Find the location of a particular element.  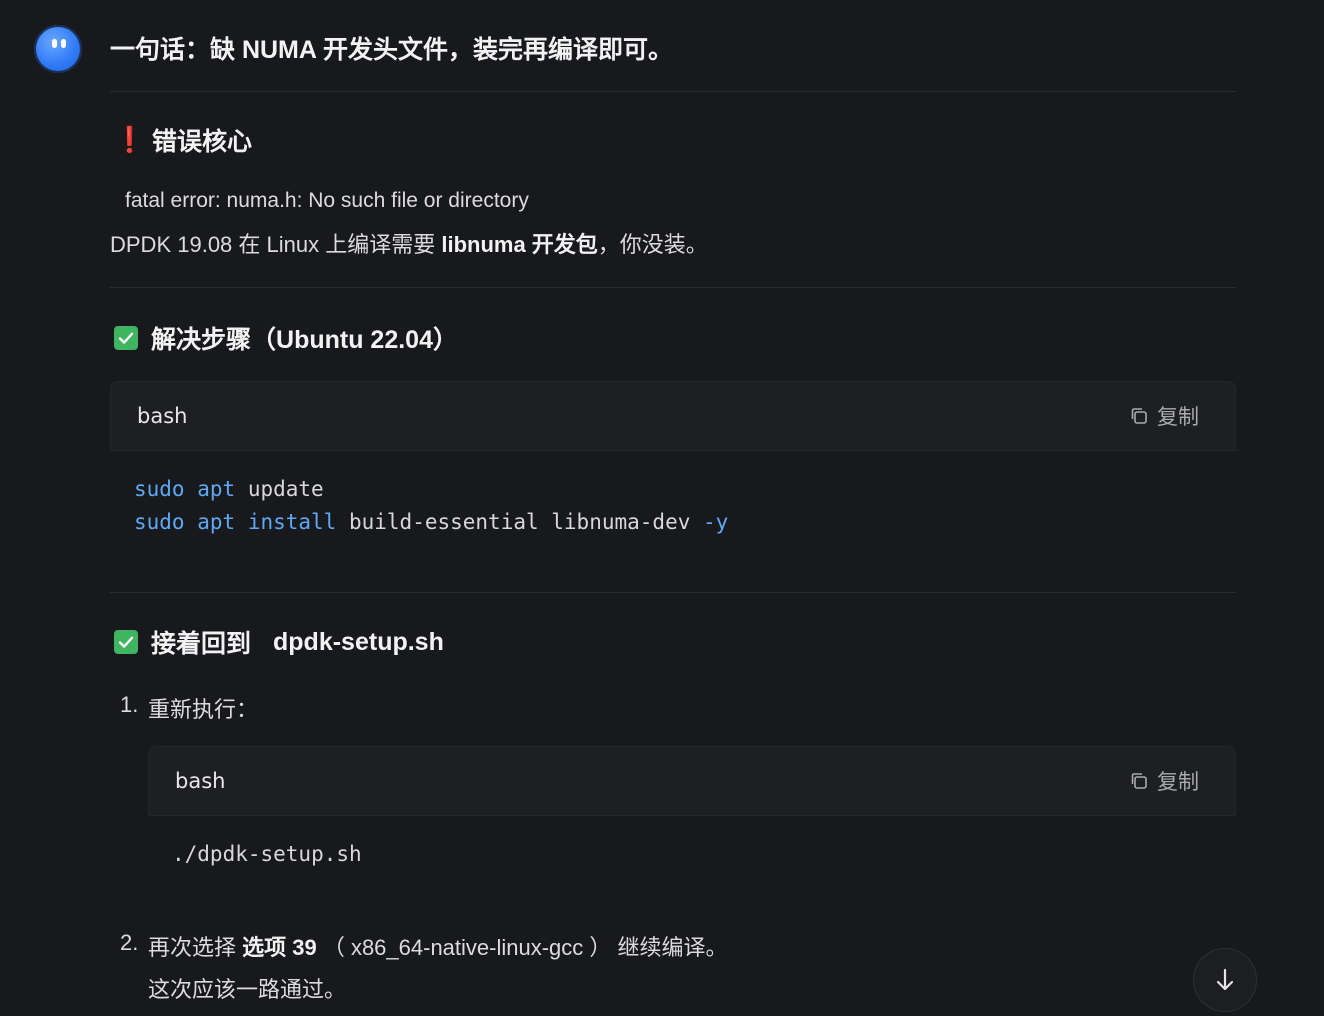

scroll-to-bottom-button is located at coordinates (1225, 980).